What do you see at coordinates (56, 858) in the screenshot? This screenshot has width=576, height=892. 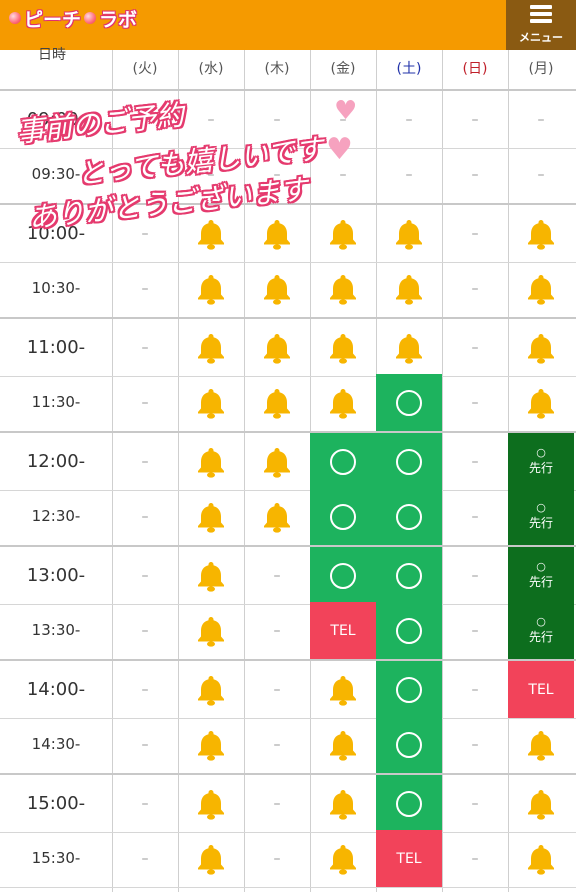 I see `time-label: 15:30-` at bounding box center [56, 858].